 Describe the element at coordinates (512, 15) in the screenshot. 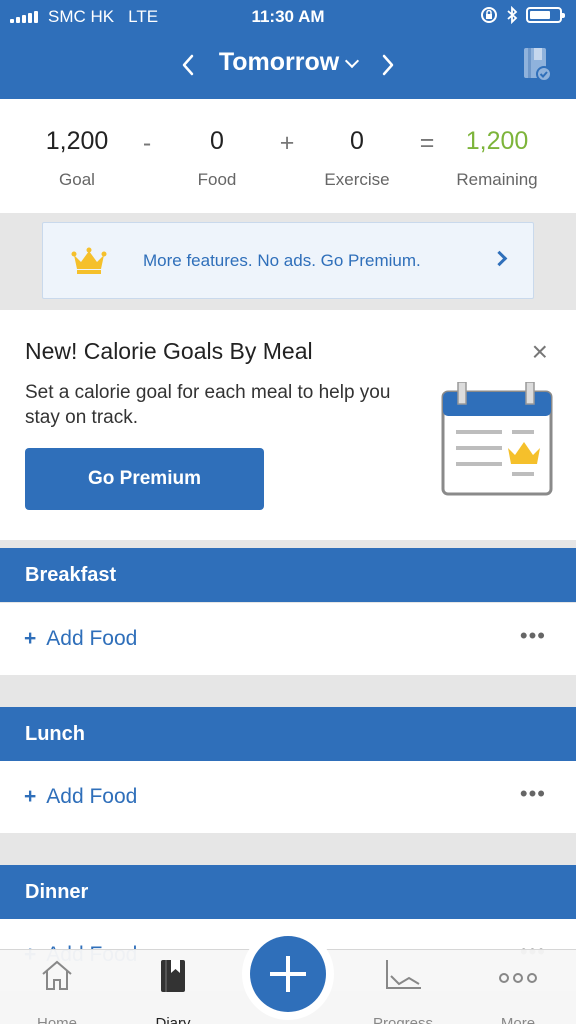

I see `bluetooth-icon` at that location.